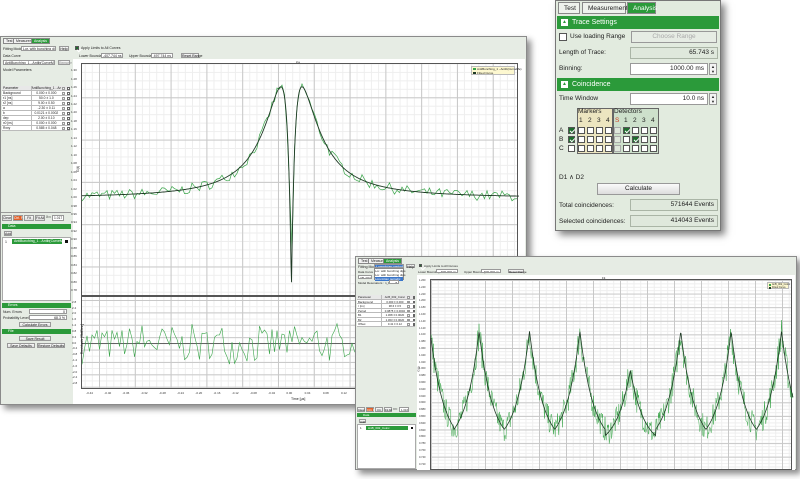  Describe the element at coordinates (162, 55) in the screenshot. I see `upper-boundary-input: 497.744 ns` at that location.